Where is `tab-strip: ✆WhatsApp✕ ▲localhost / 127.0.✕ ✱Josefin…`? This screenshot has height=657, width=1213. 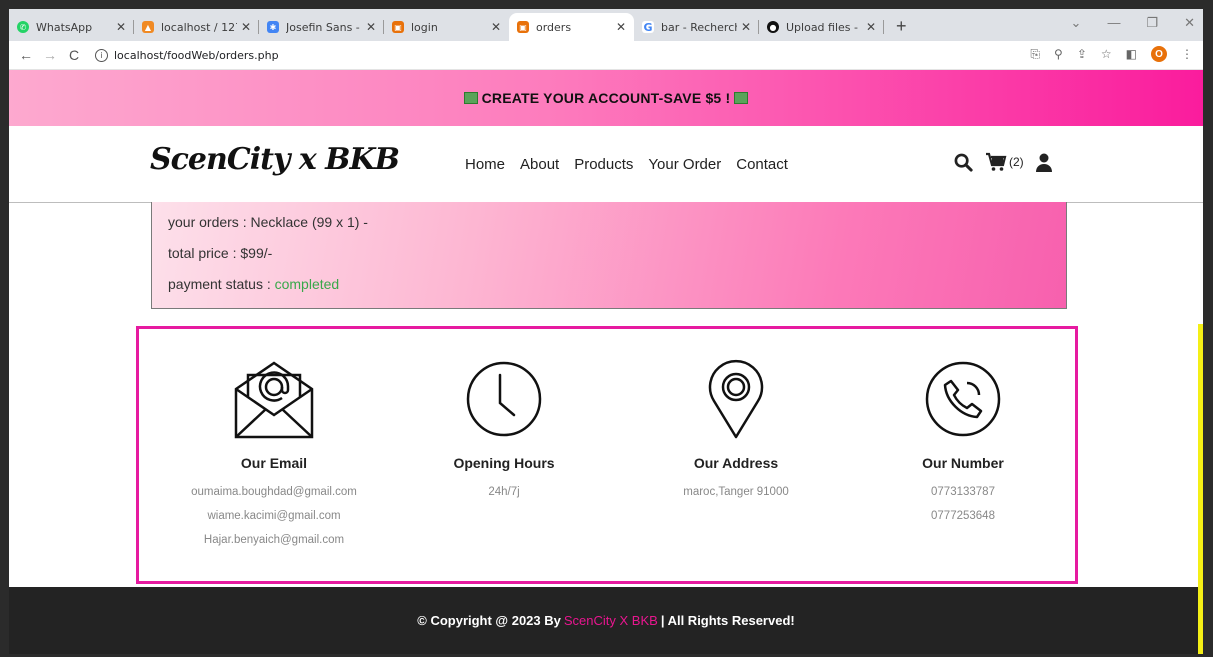 tab-strip: ✆WhatsApp✕ ▲localhost / 127.0.✕ ✱Josefin… is located at coordinates (606, 25).